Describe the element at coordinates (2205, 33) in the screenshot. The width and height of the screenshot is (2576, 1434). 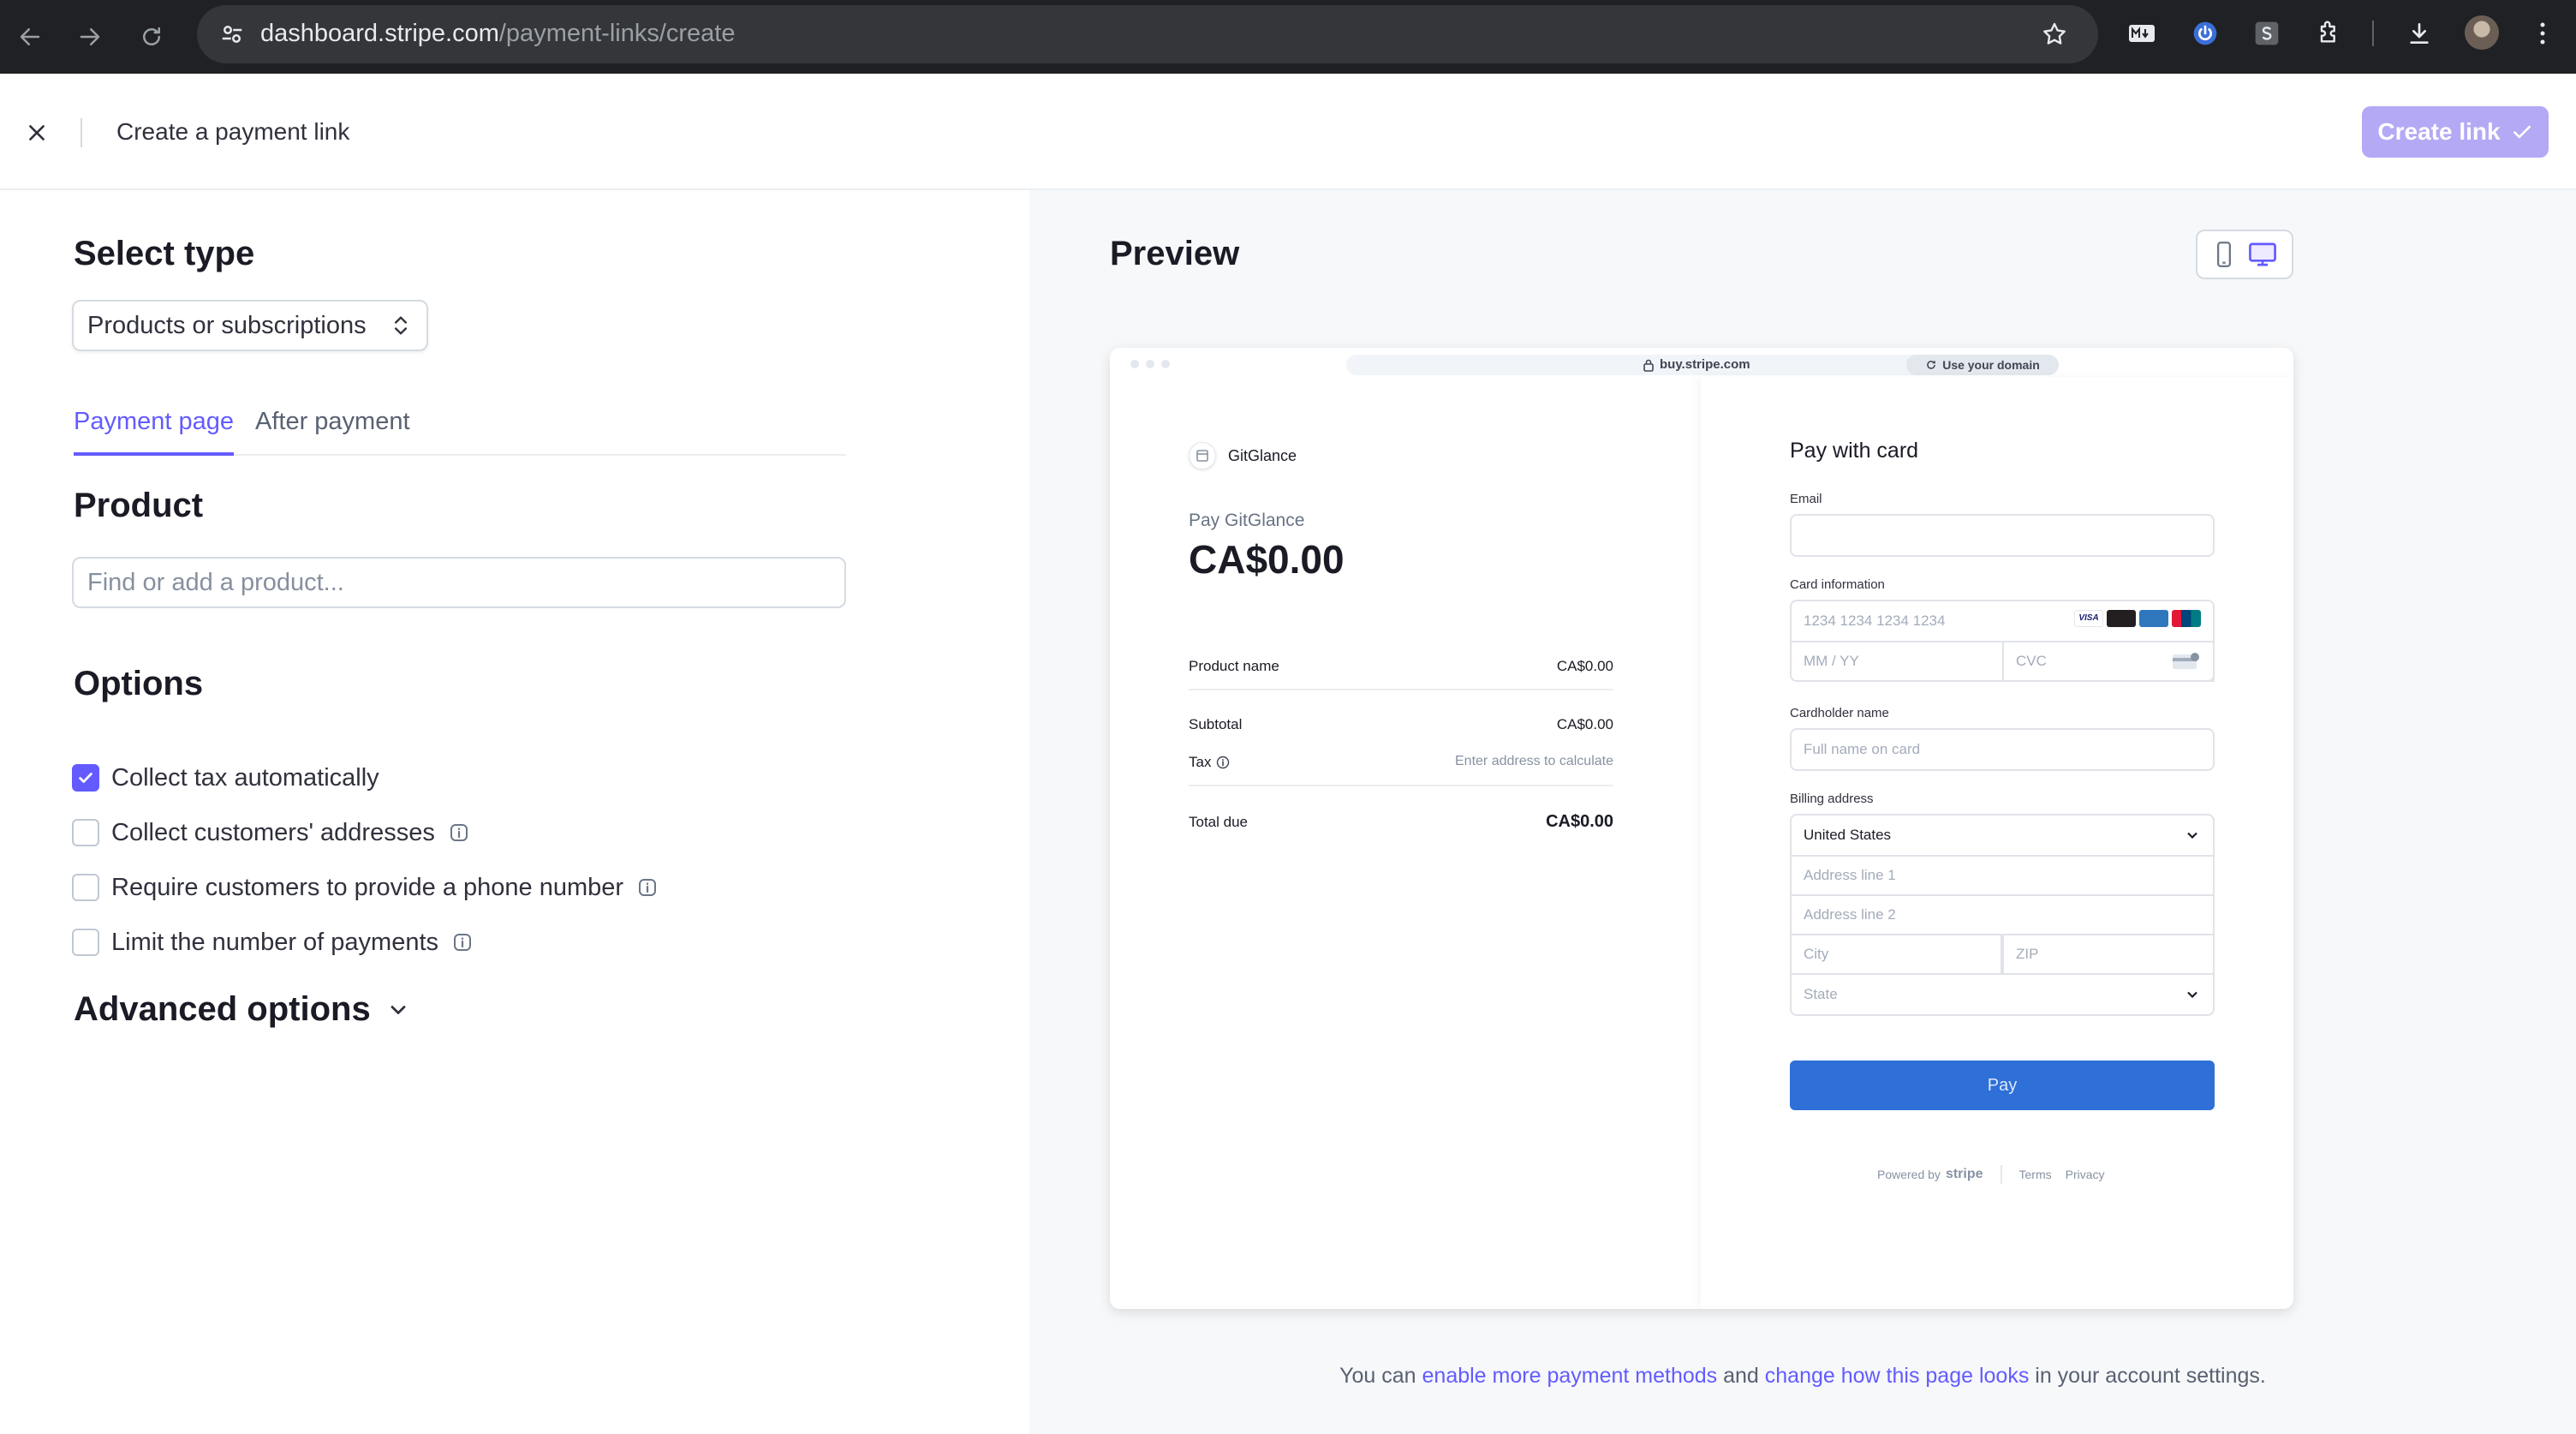
I see `power-extension-icon` at that location.